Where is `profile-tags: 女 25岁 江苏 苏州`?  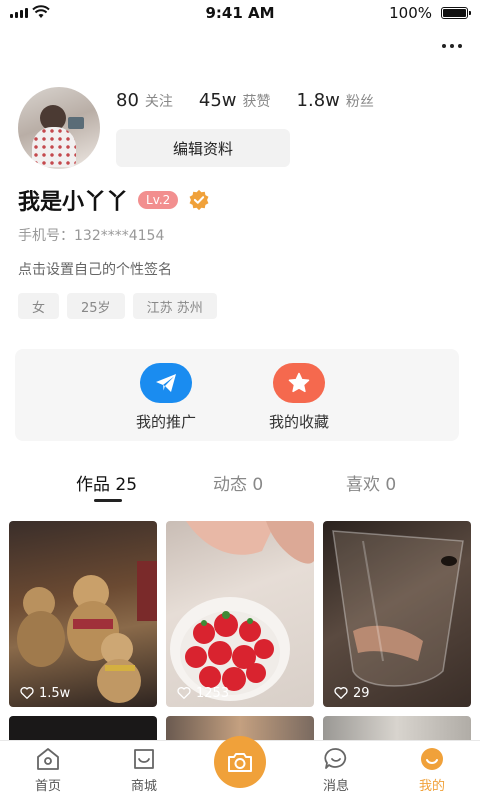
profile-tags: 女 25岁 江苏 苏州 is located at coordinates (117, 306).